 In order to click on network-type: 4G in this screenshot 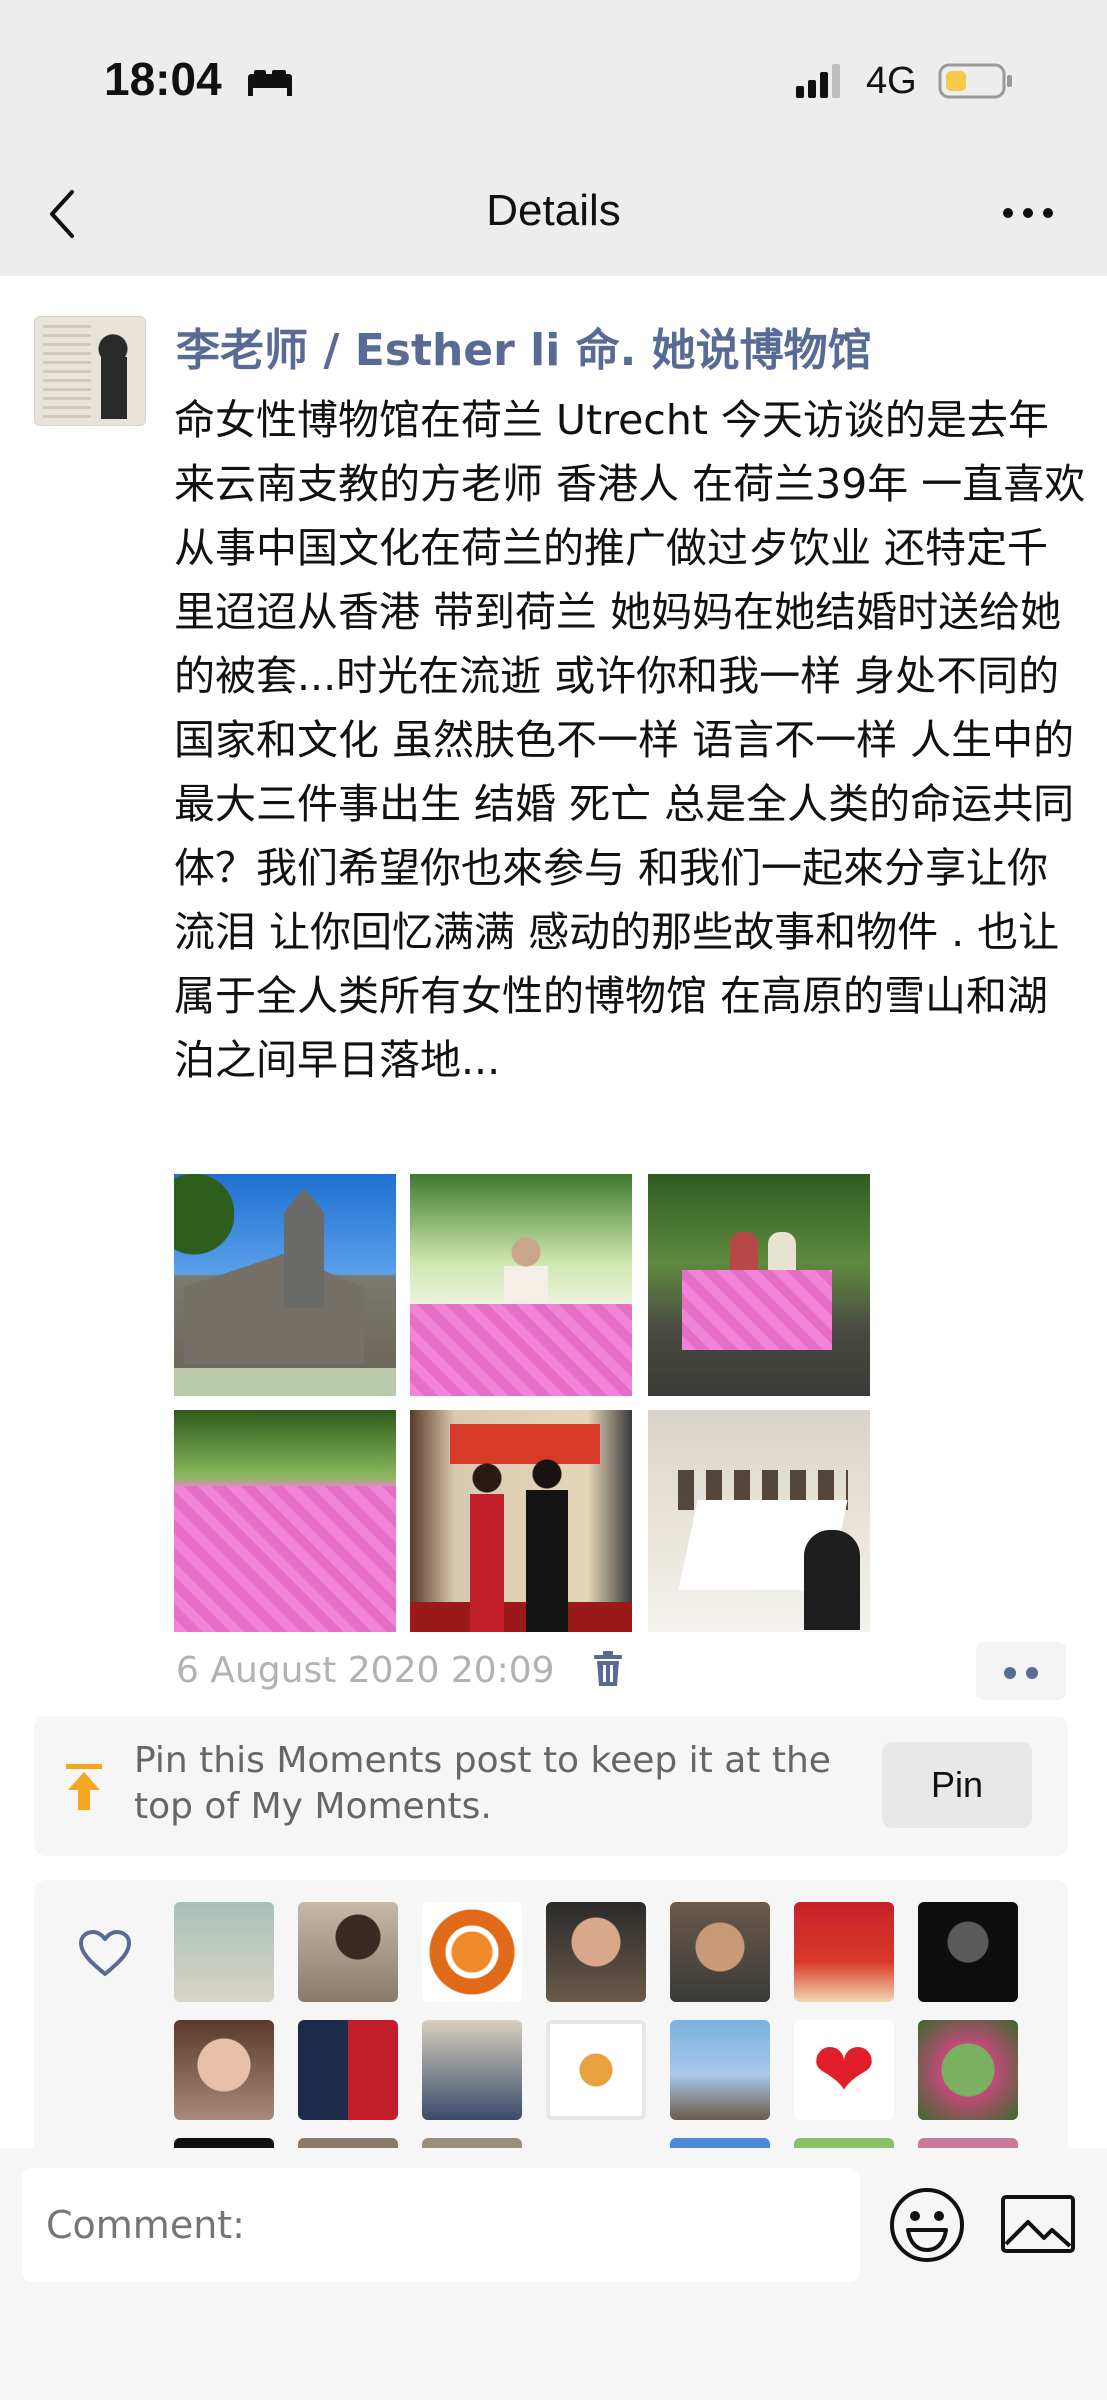, I will do `click(891, 81)`.